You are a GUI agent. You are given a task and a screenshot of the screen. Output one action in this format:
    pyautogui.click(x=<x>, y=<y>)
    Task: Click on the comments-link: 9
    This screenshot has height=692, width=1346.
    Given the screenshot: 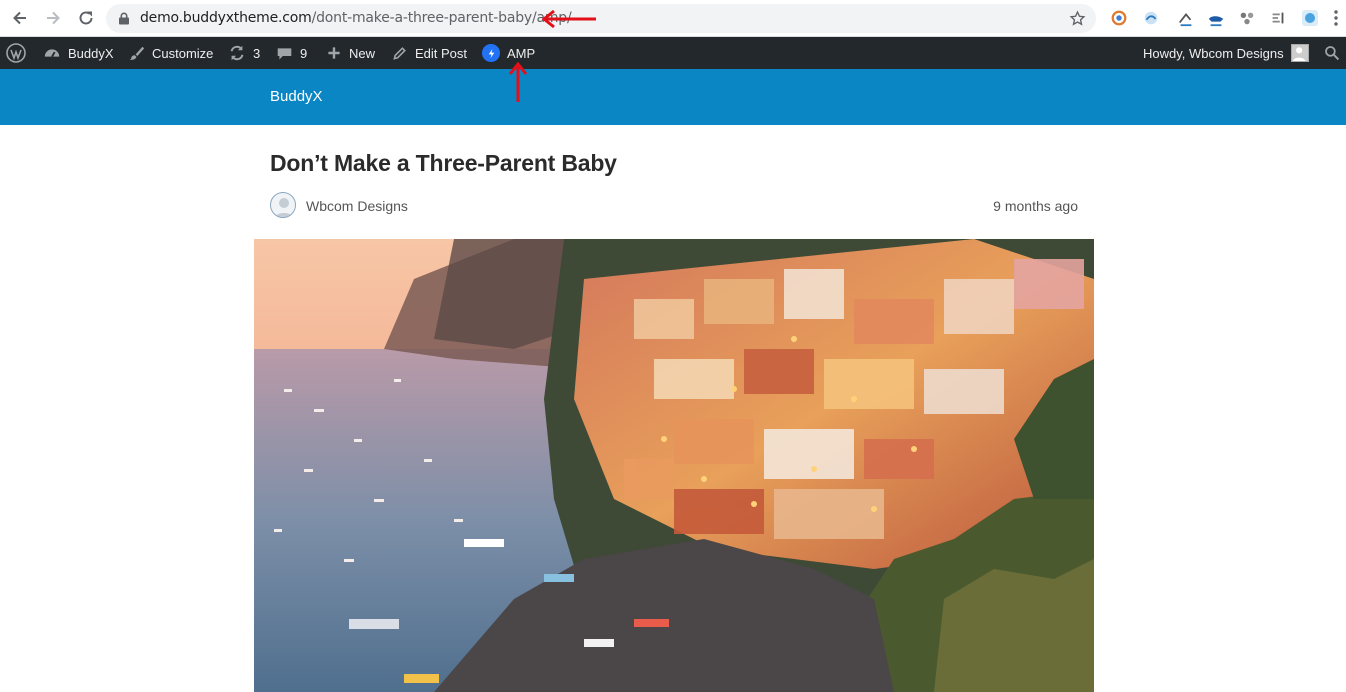 What is the action you would take?
    pyautogui.click(x=291, y=53)
    